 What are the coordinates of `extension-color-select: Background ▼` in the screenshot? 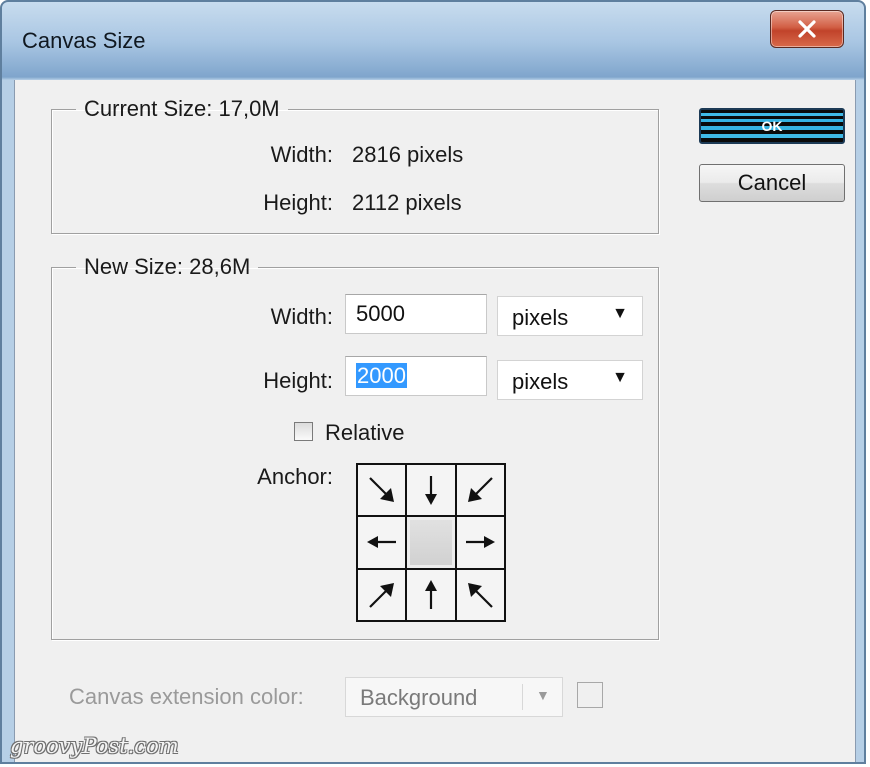 It's located at (454, 697).